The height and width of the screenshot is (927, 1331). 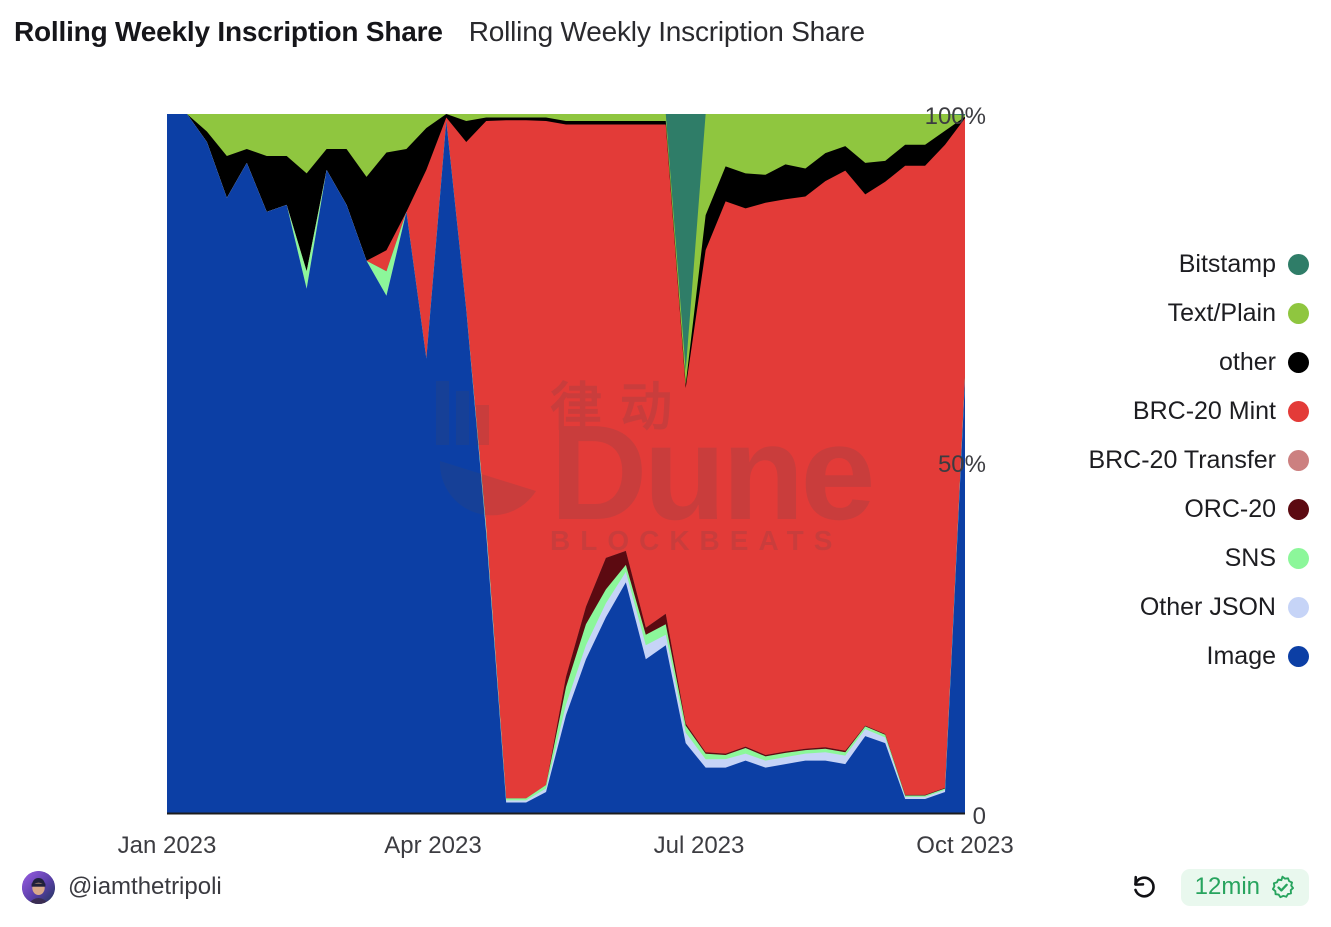 I want to click on avatar-image-icon, so click(x=38, y=887).